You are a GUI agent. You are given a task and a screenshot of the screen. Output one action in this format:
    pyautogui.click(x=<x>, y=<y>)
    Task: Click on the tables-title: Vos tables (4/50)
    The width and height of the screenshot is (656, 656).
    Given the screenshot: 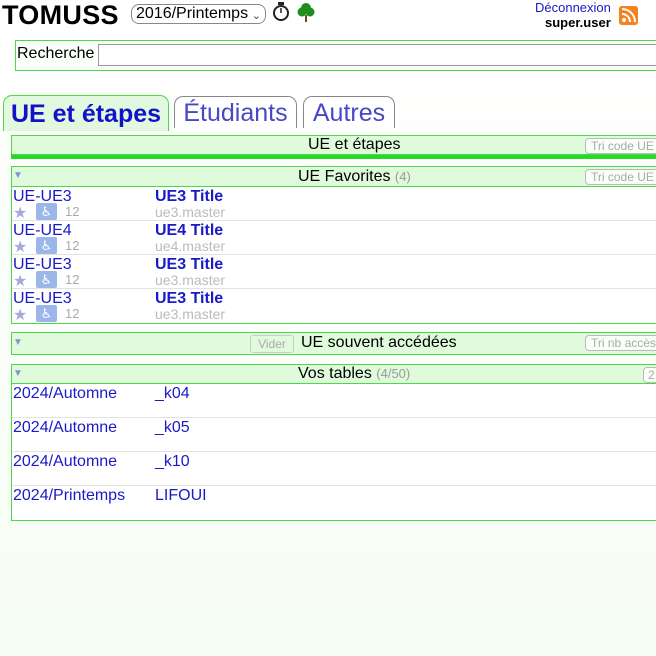 What is the action you would take?
    pyautogui.click(x=354, y=374)
    